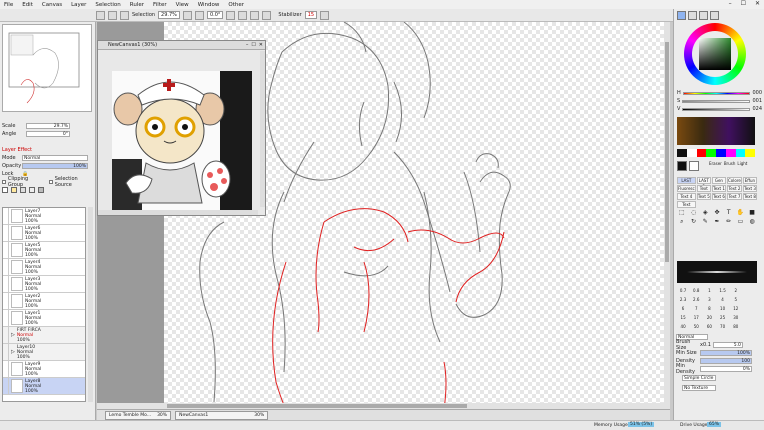  I want to click on tool-tab: Text 2, so click(734, 188).